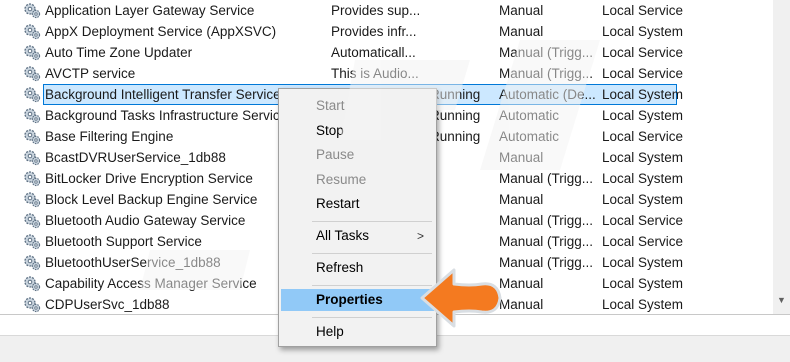 This screenshot has width=790, height=362. What do you see at coordinates (357, 155) in the screenshot?
I see `menu-item-pause: Pause` at bounding box center [357, 155].